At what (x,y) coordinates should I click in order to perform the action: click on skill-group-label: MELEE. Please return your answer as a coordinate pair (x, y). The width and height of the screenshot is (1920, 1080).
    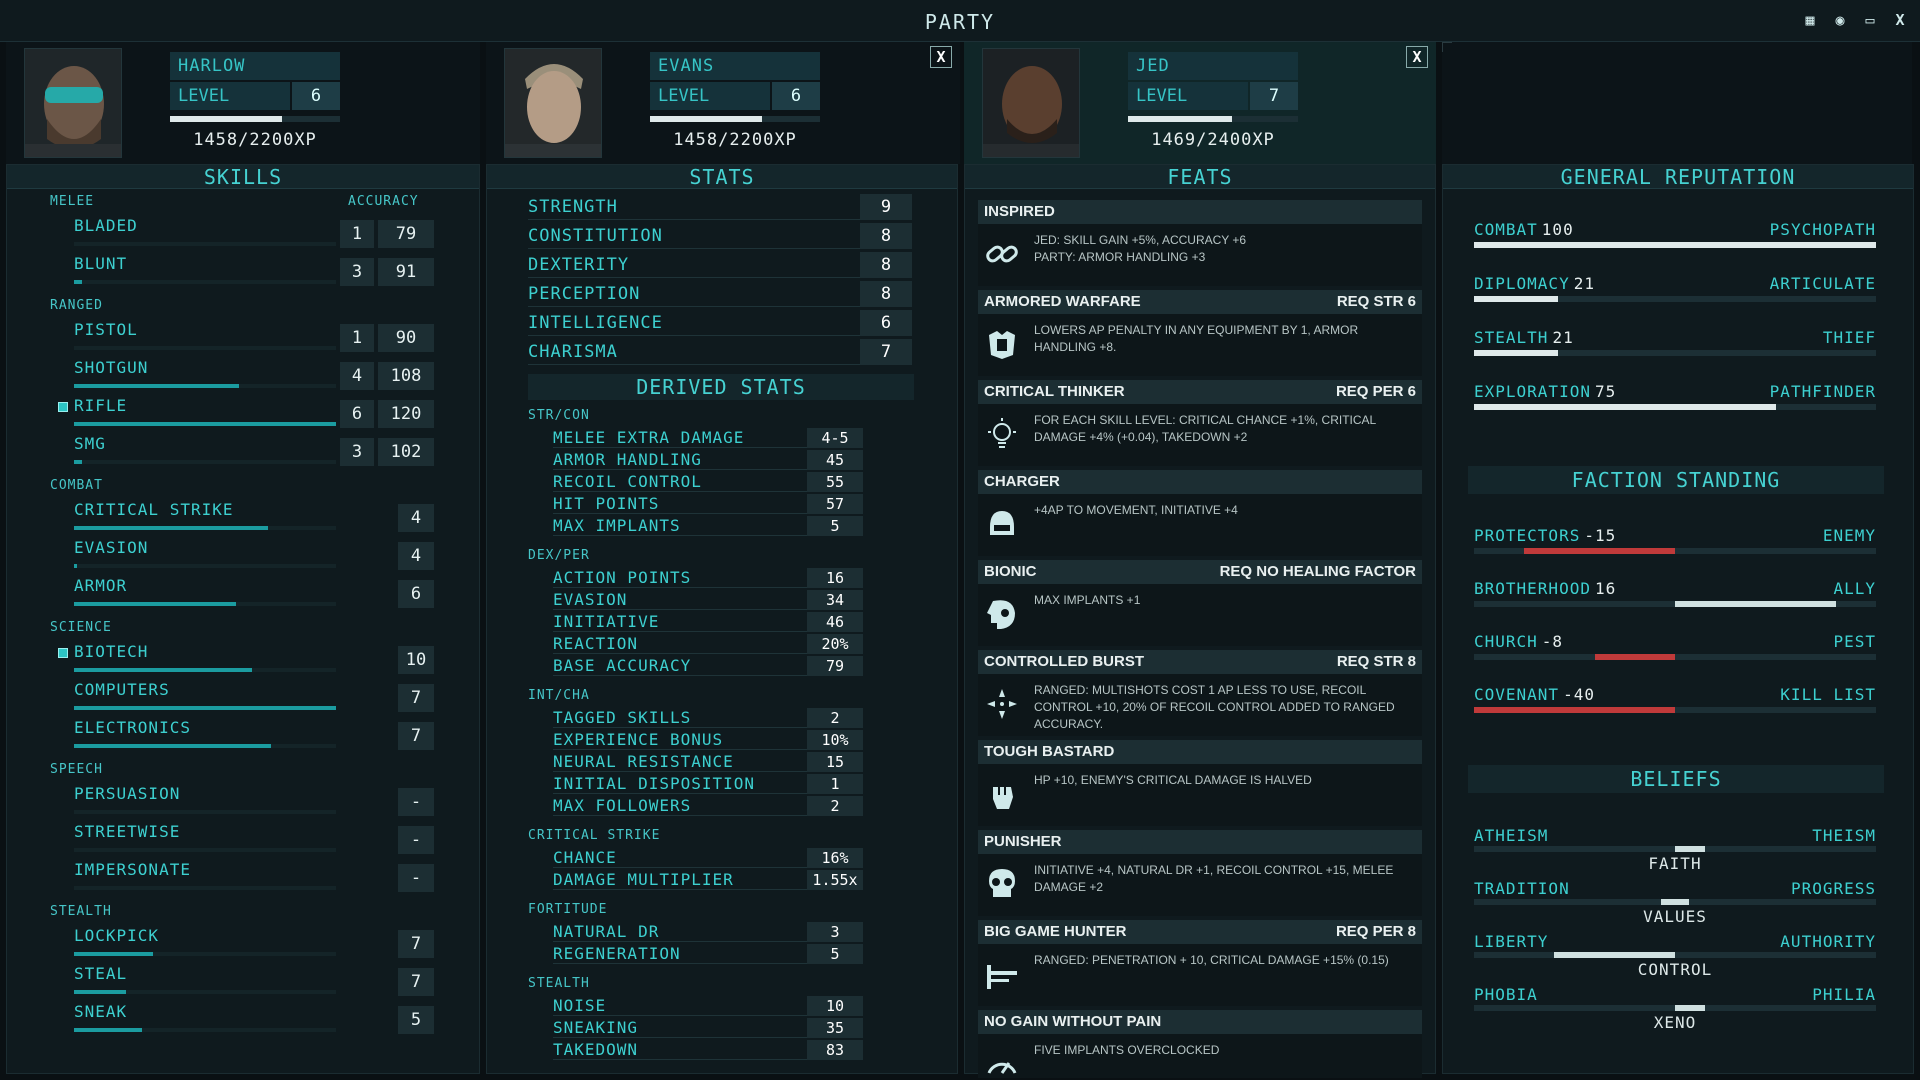
    Looking at the image, I should click on (72, 201).